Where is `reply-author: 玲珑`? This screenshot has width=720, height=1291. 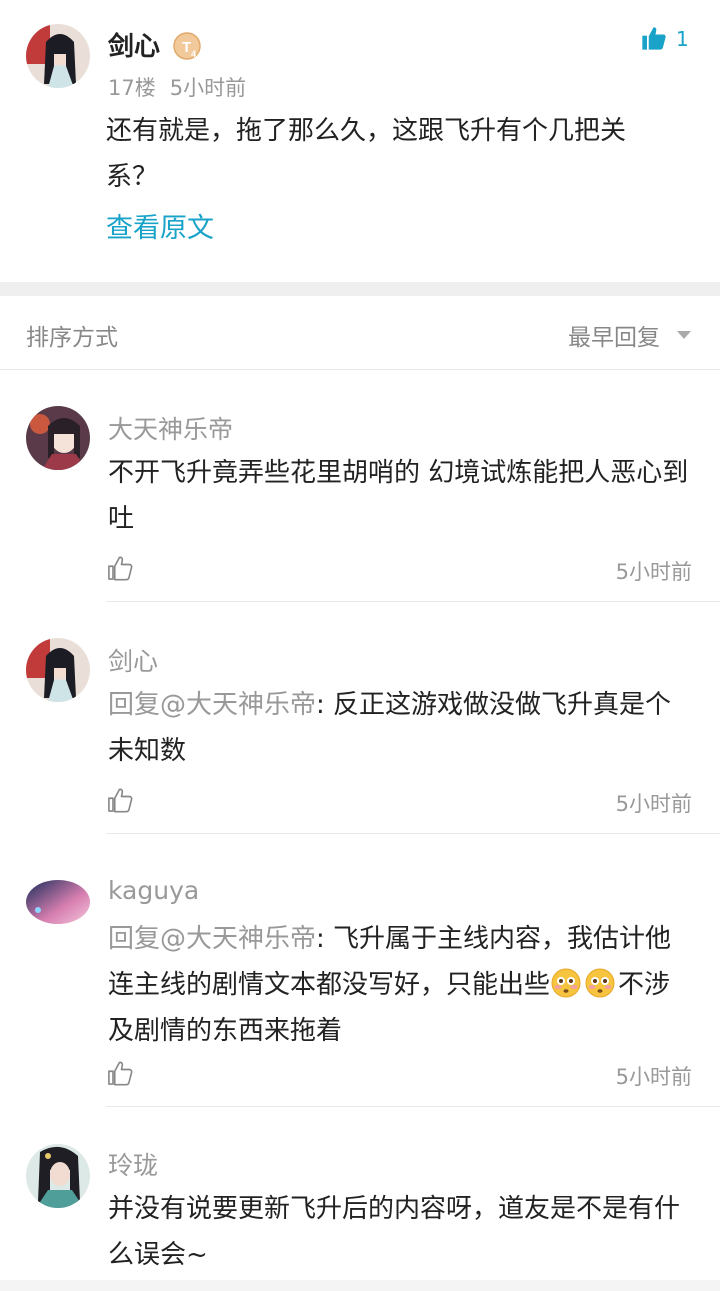 reply-author: 玲珑 is located at coordinates (133, 1164).